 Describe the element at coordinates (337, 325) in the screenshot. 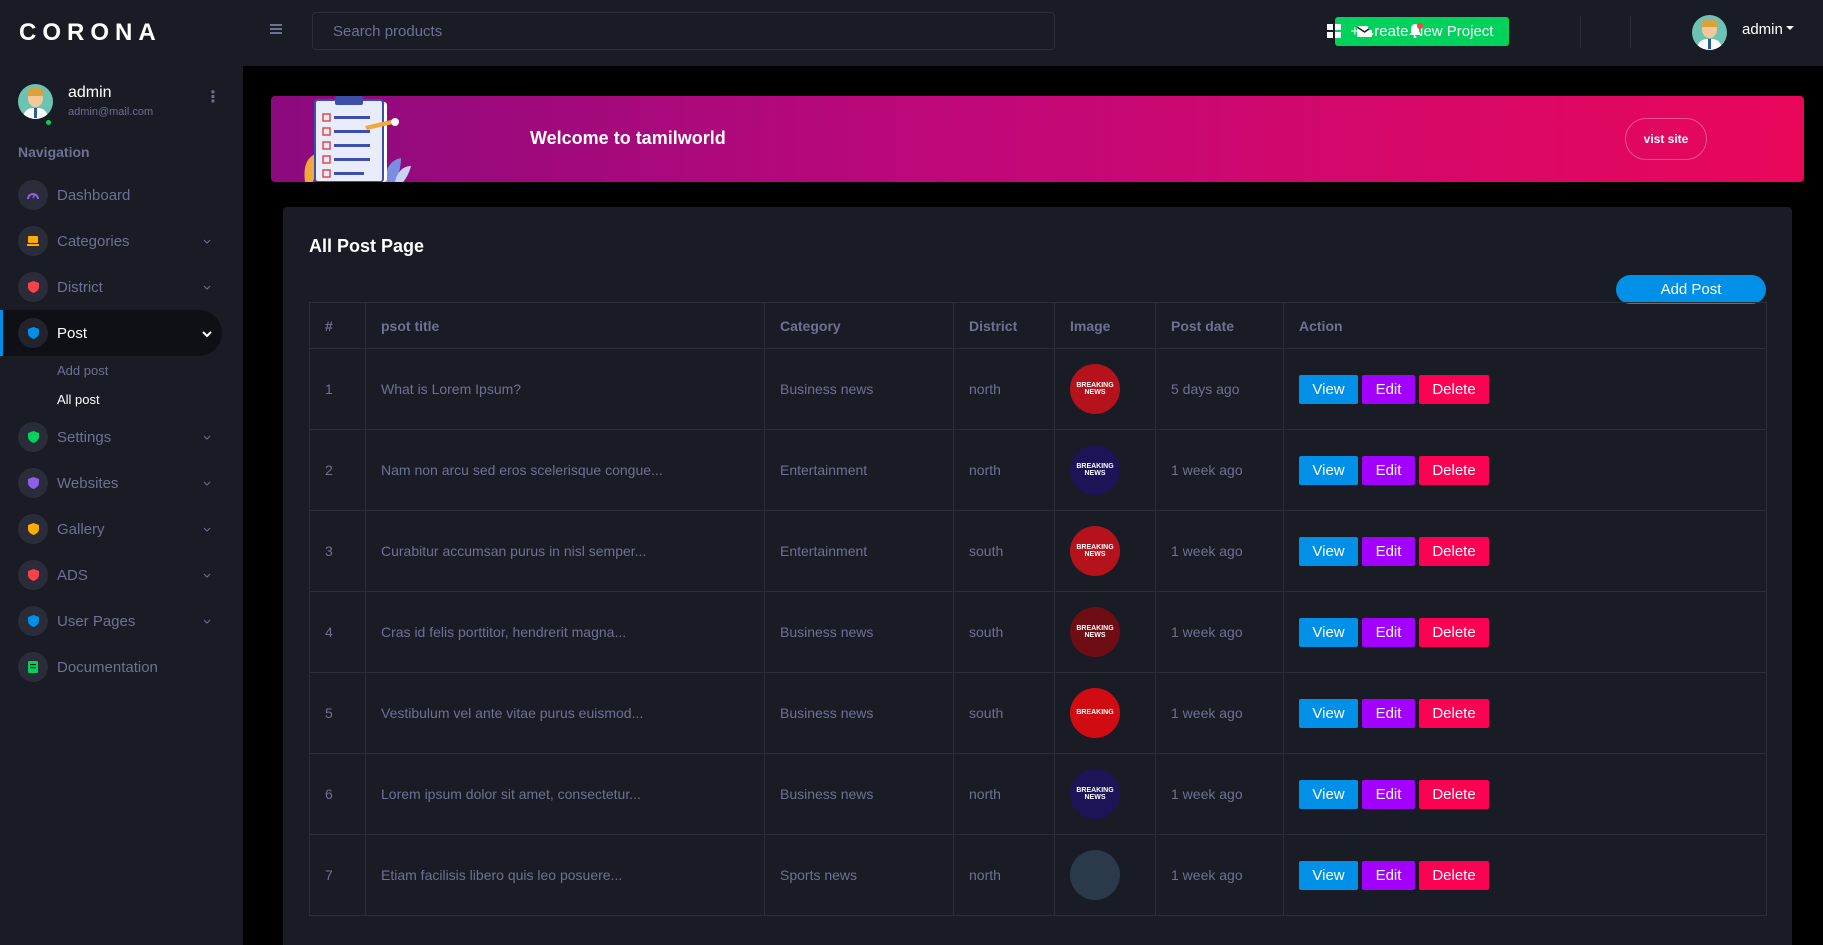

I see `column-header: #` at that location.